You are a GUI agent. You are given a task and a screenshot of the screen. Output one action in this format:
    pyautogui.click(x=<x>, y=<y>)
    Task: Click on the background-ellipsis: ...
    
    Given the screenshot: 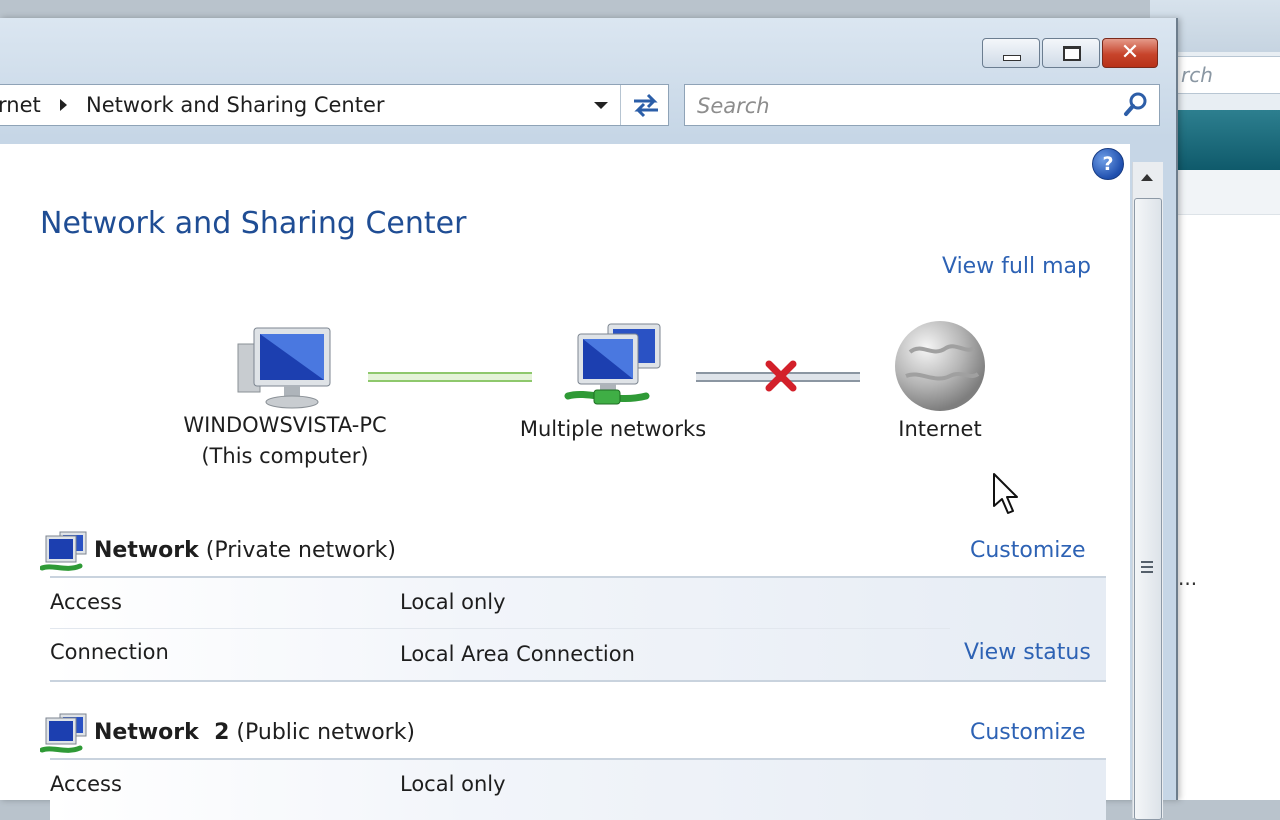 What is the action you would take?
    pyautogui.click(x=1188, y=578)
    